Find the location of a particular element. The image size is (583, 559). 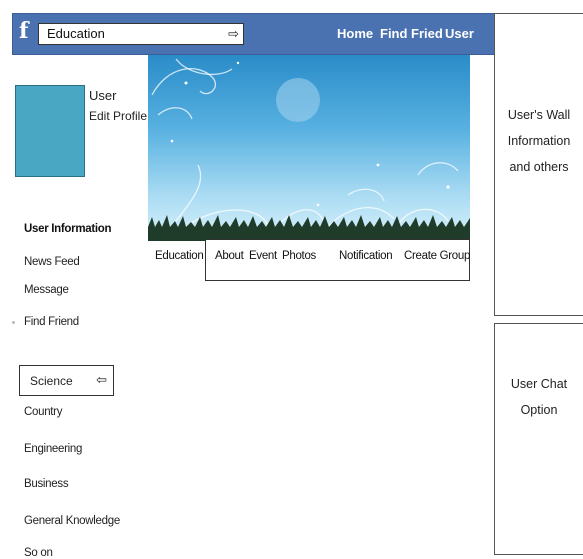

nav-user: User is located at coordinates (459, 33).